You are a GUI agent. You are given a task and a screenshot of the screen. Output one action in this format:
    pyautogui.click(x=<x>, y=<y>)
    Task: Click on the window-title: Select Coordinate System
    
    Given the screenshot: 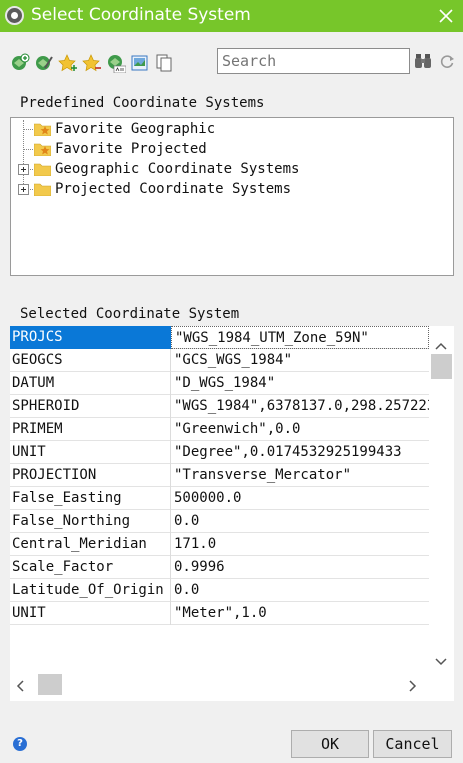 What is the action you would take?
    pyautogui.click(x=141, y=15)
    